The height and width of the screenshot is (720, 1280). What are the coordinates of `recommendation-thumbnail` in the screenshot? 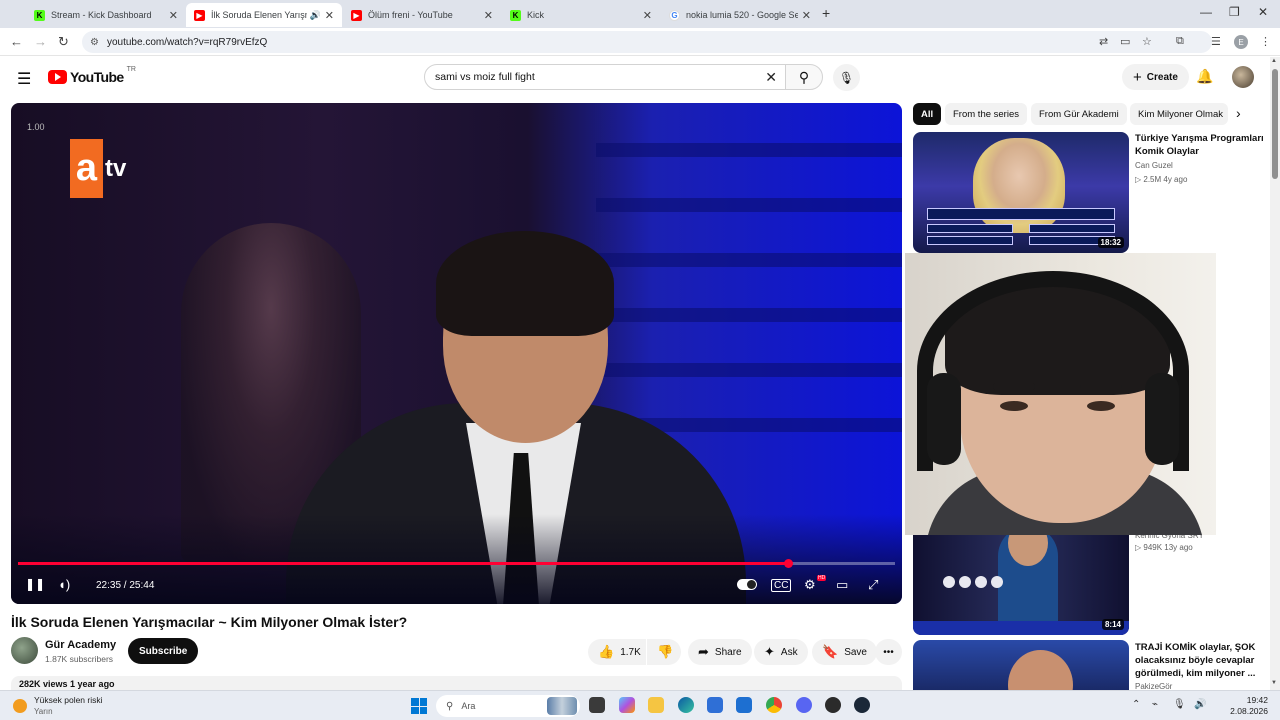 It's located at (1021, 665).